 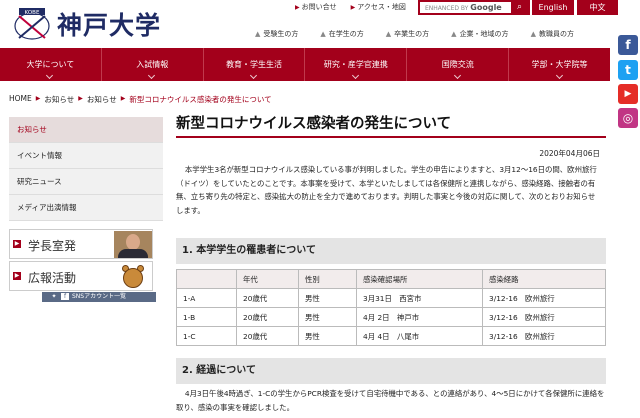 What do you see at coordinates (52, 246) in the screenshot?
I see `banner-label: 学長室発` at bounding box center [52, 246].